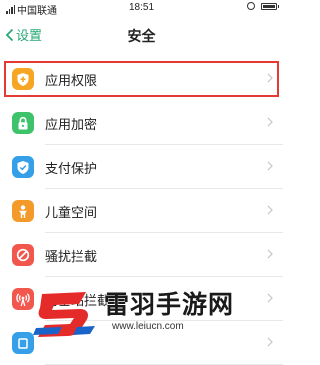 The image size is (320, 365). Describe the element at coordinates (23, 343) in the screenshot. I see `partial-icon` at that location.